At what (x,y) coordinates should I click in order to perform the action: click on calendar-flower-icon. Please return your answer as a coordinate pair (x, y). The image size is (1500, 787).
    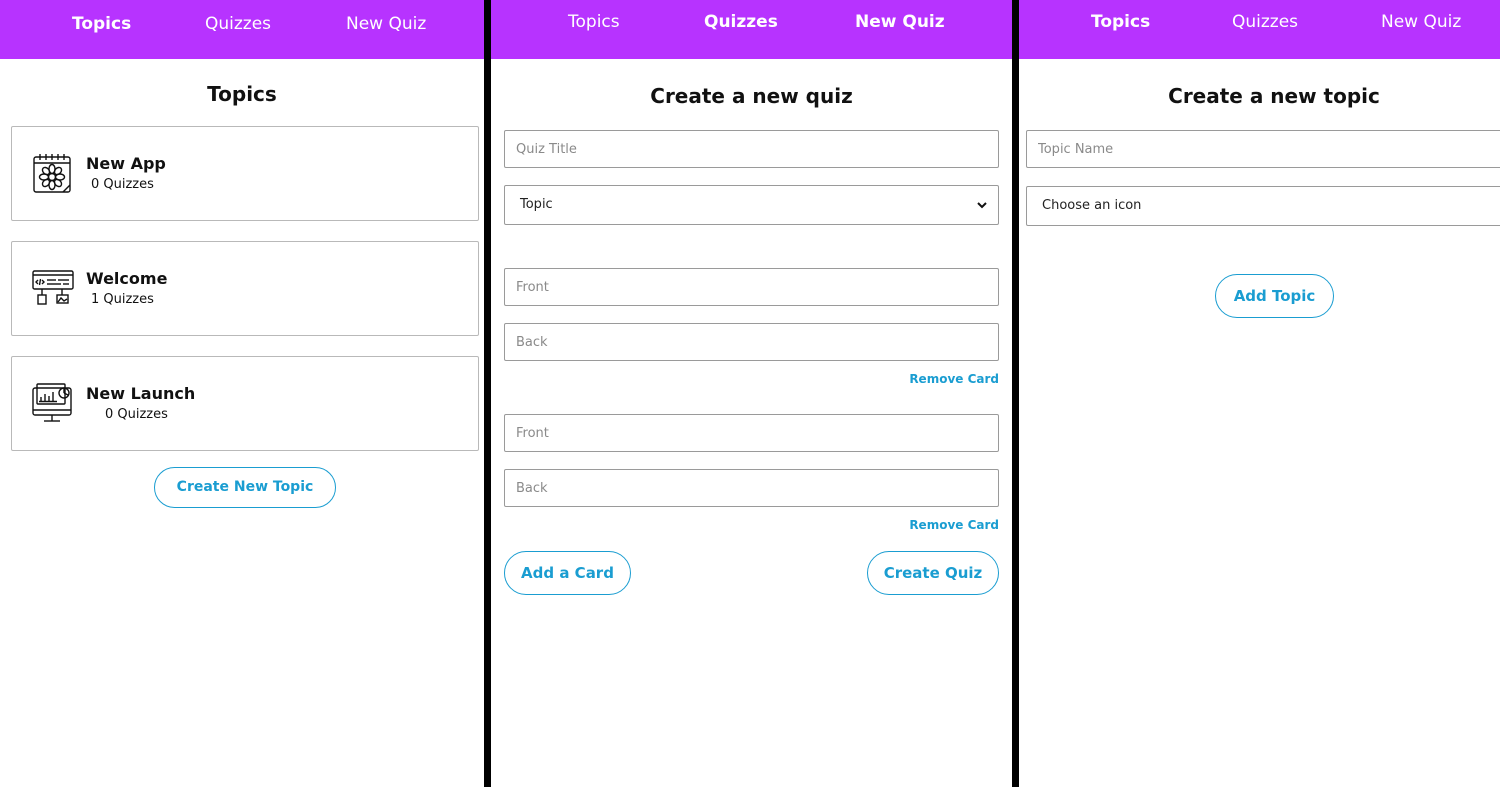
    Looking at the image, I should click on (52, 173).